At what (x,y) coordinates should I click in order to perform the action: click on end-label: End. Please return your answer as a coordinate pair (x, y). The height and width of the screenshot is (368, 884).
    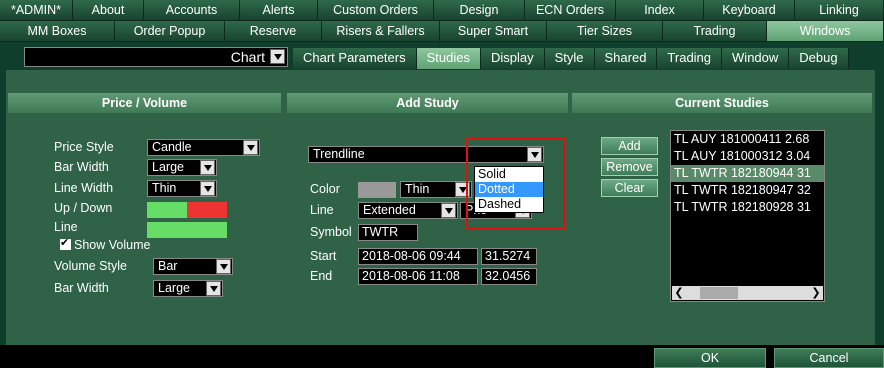
    Looking at the image, I should click on (321, 276).